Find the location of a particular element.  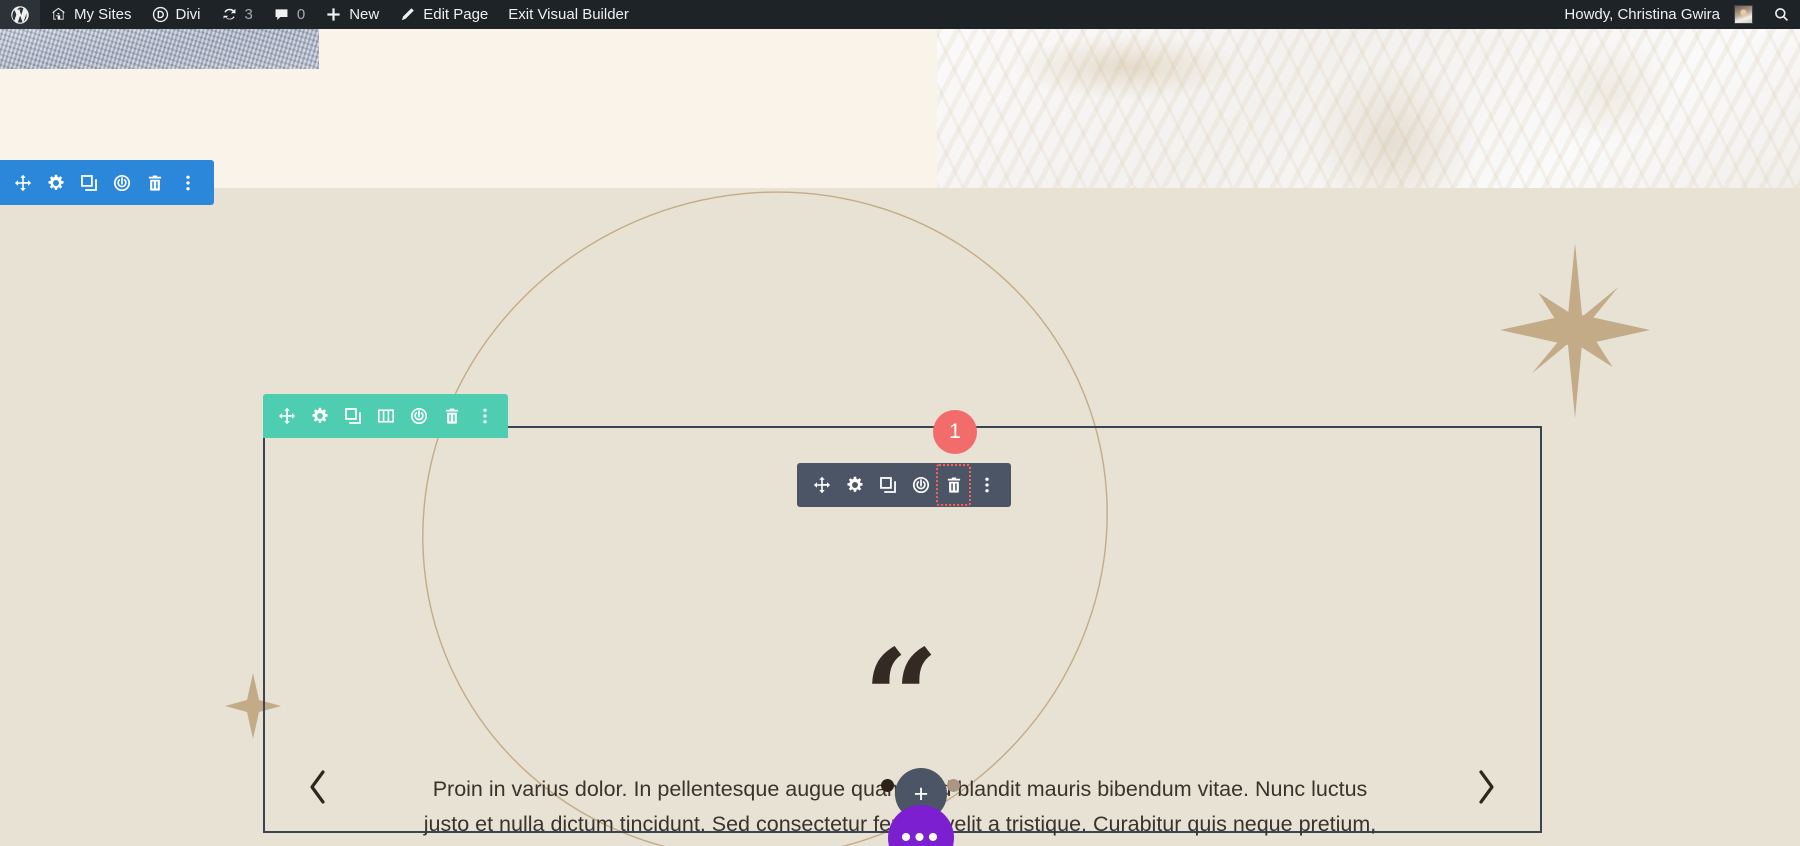

header-image-right is located at coordinates (1368, 108).